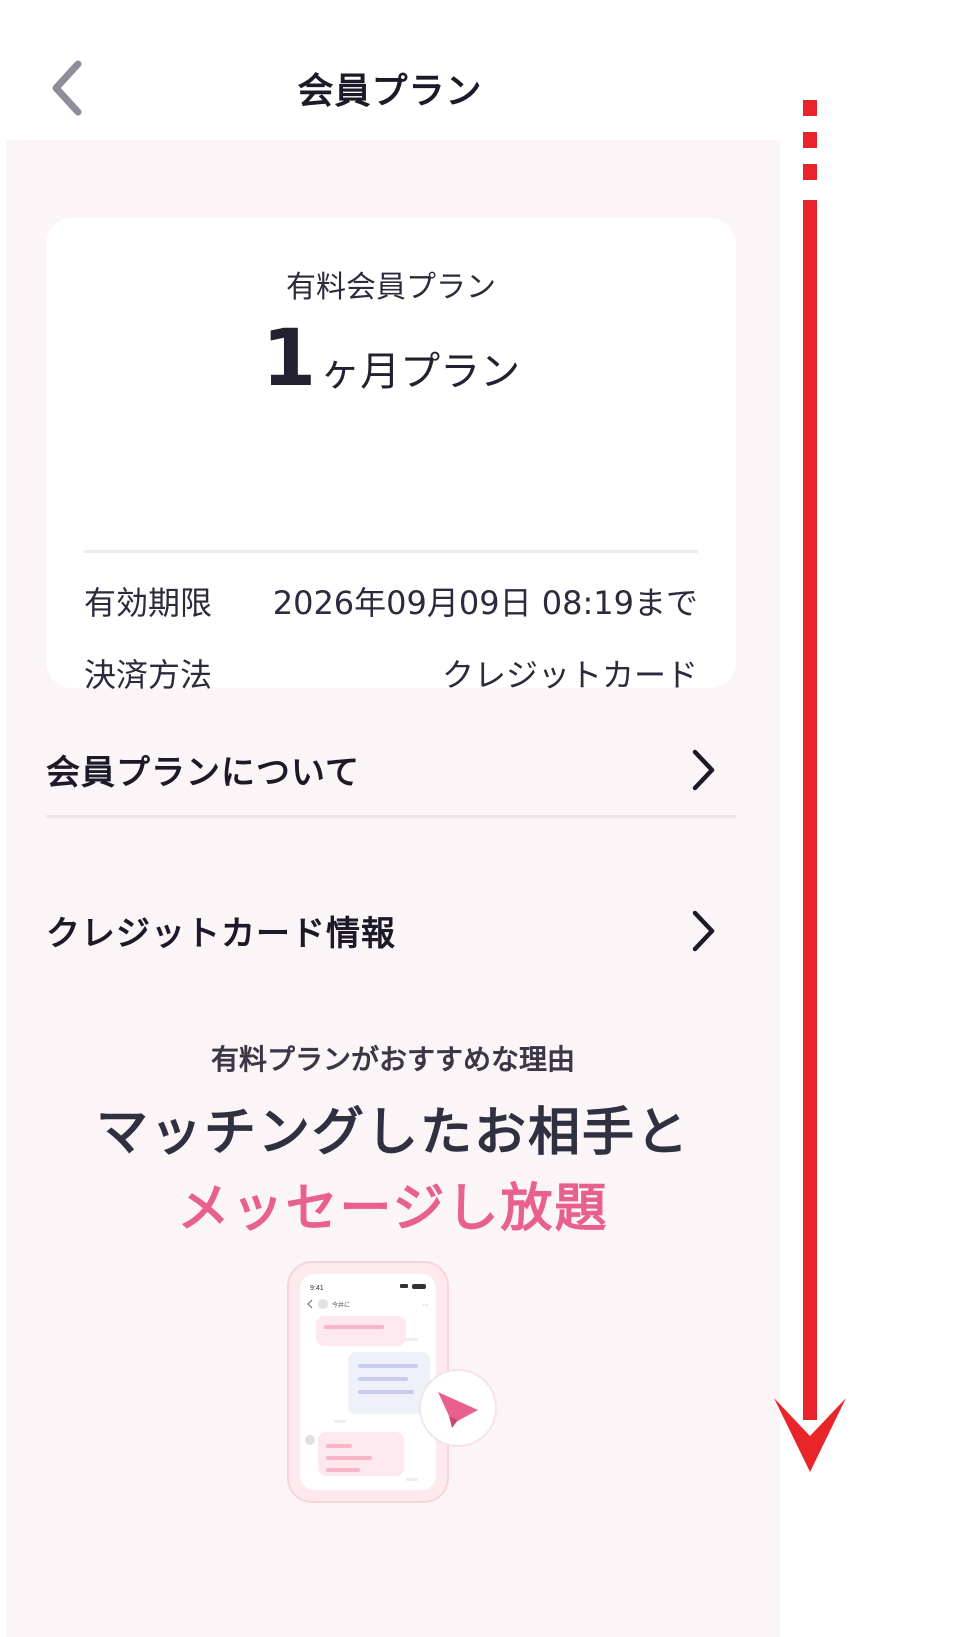 The image size is (960, 1637). What do you see at coordinates (390, 70) in the screenshot?
I see `navigation-bar: 会員プラン` at bounding box center [390, 70].